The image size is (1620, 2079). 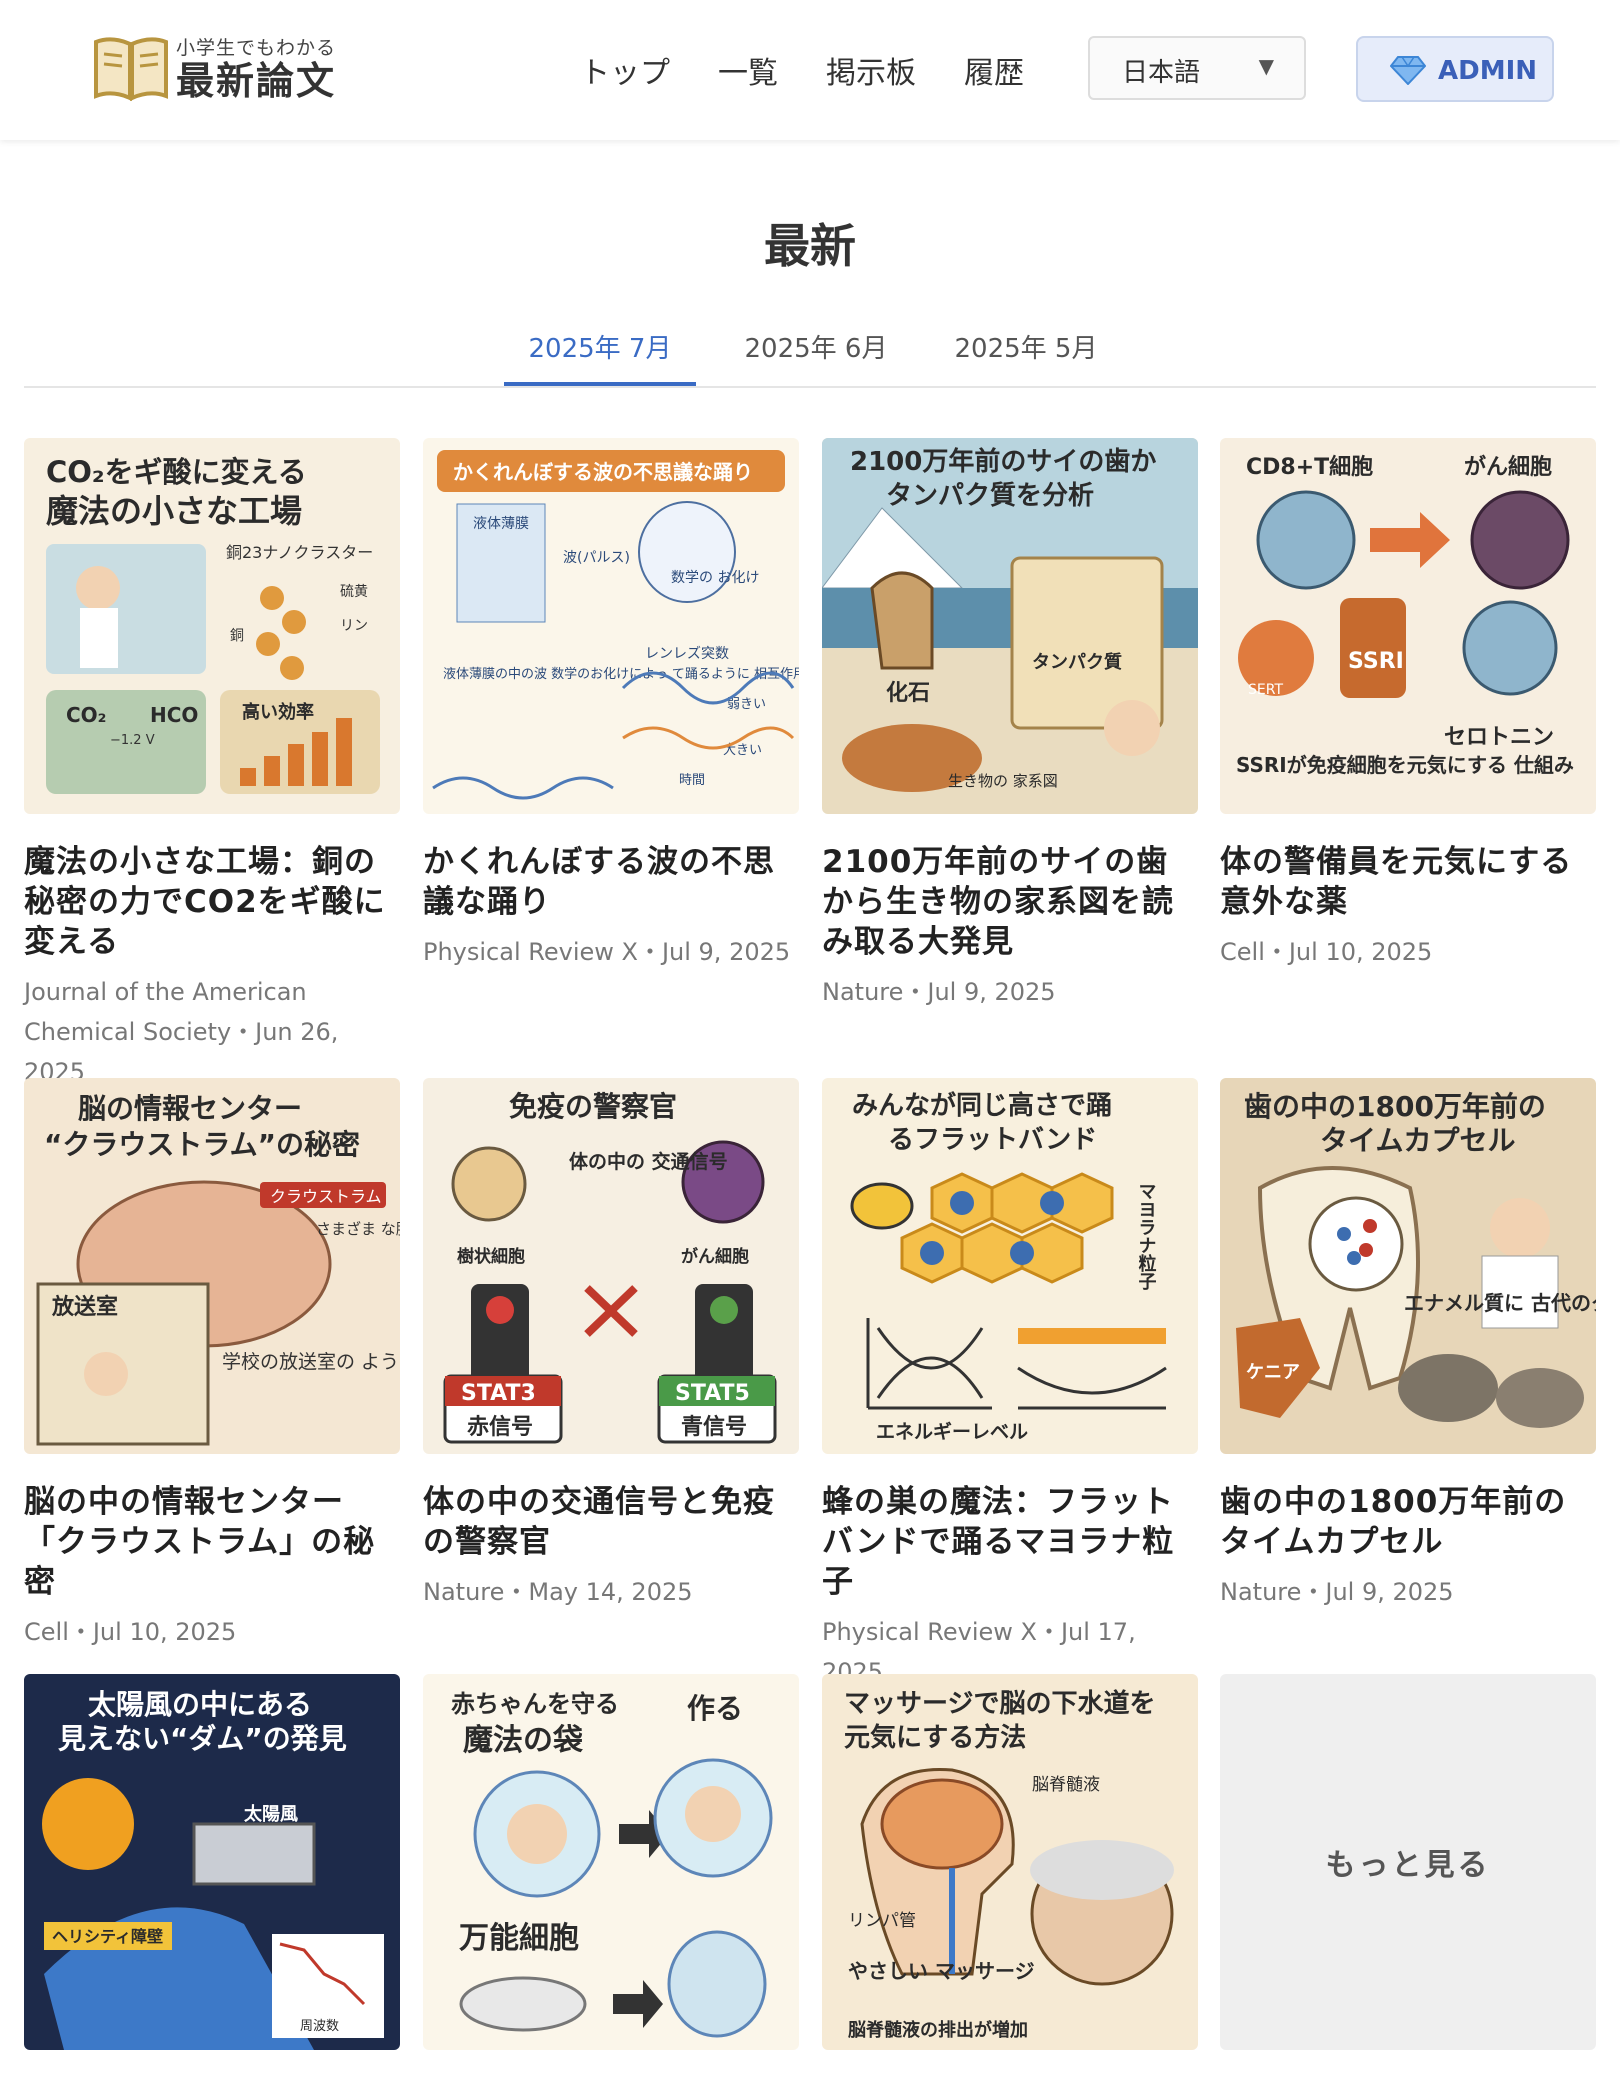 I want to click on admin-button: ADMIN, so click(x=1455, y=69).